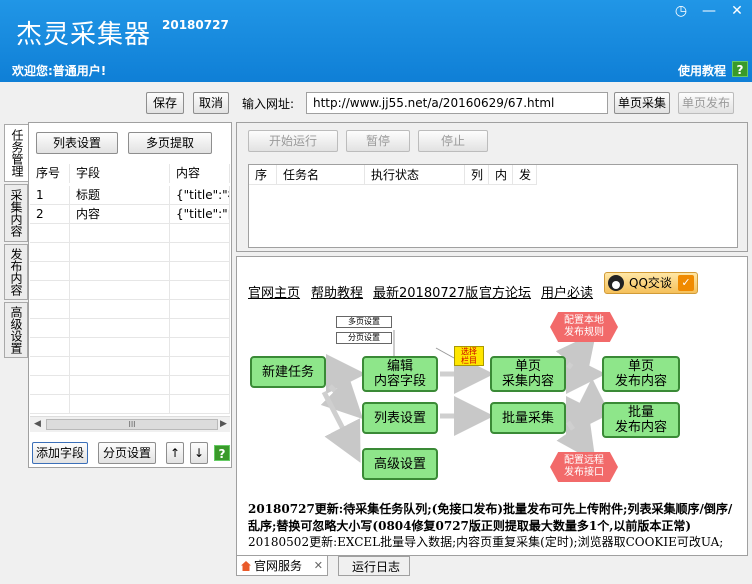 Image resolution: width=752 pixels, height=584 pixels. Describe the element at coordinates (737, 11) in the screenshot. I see `close-button: ✕` at that location.